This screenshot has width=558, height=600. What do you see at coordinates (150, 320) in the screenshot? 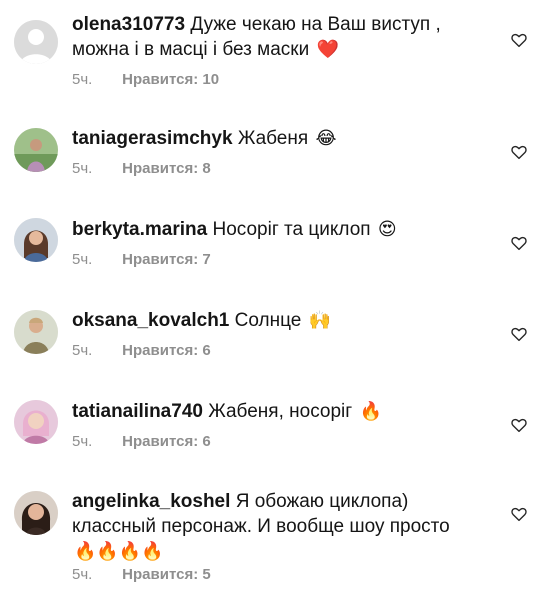
I see `username-link: oksana_kovalch1` at bounding box center [150, 320].